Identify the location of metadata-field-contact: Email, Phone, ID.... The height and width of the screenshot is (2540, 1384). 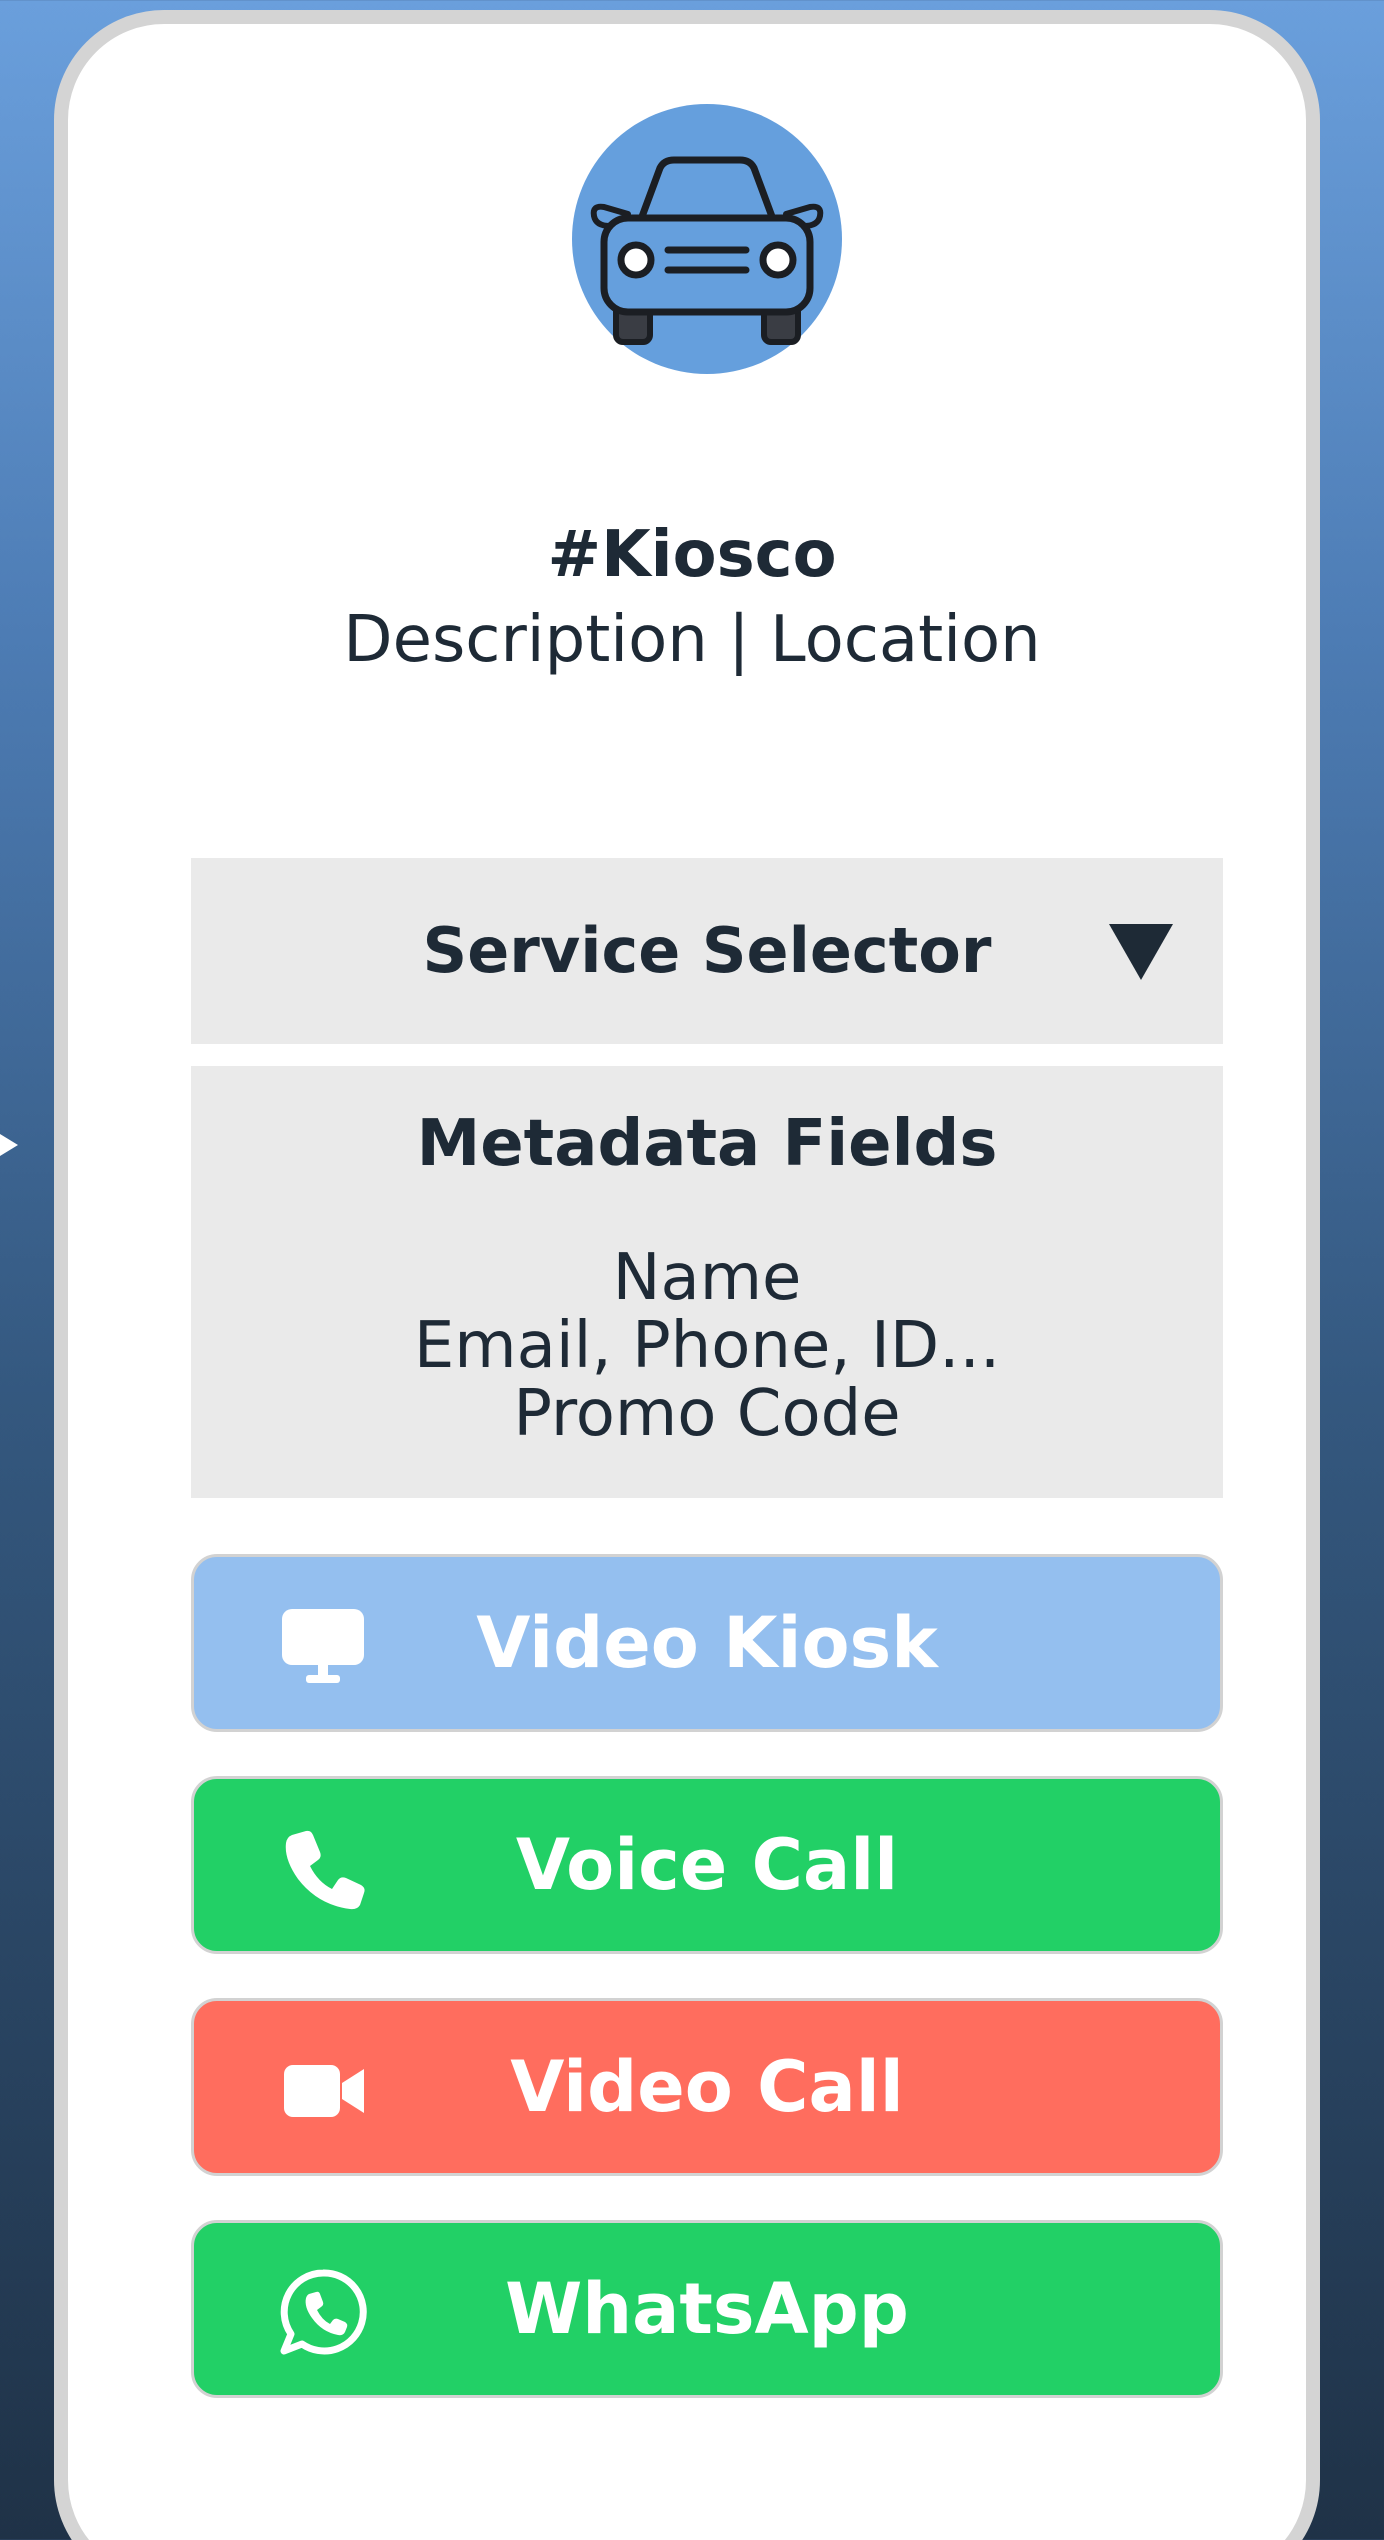
(707, 1346).